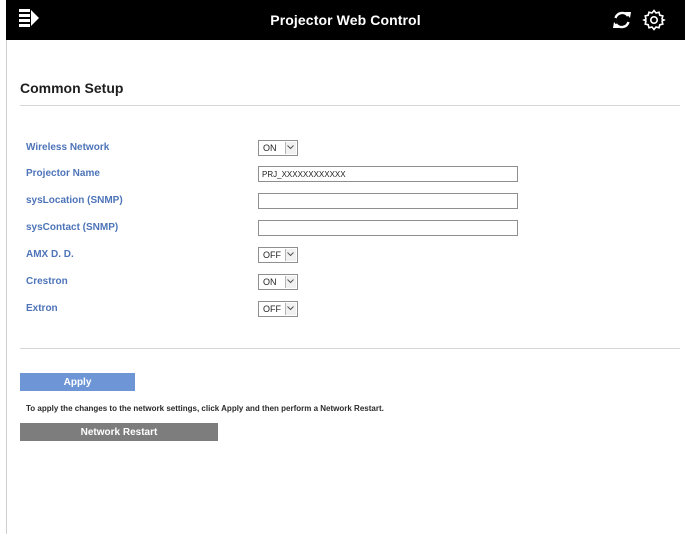 The height and width of the screenshot is (534, 685). I want to click on amx-dd-value: OFF, so click(272, 255).